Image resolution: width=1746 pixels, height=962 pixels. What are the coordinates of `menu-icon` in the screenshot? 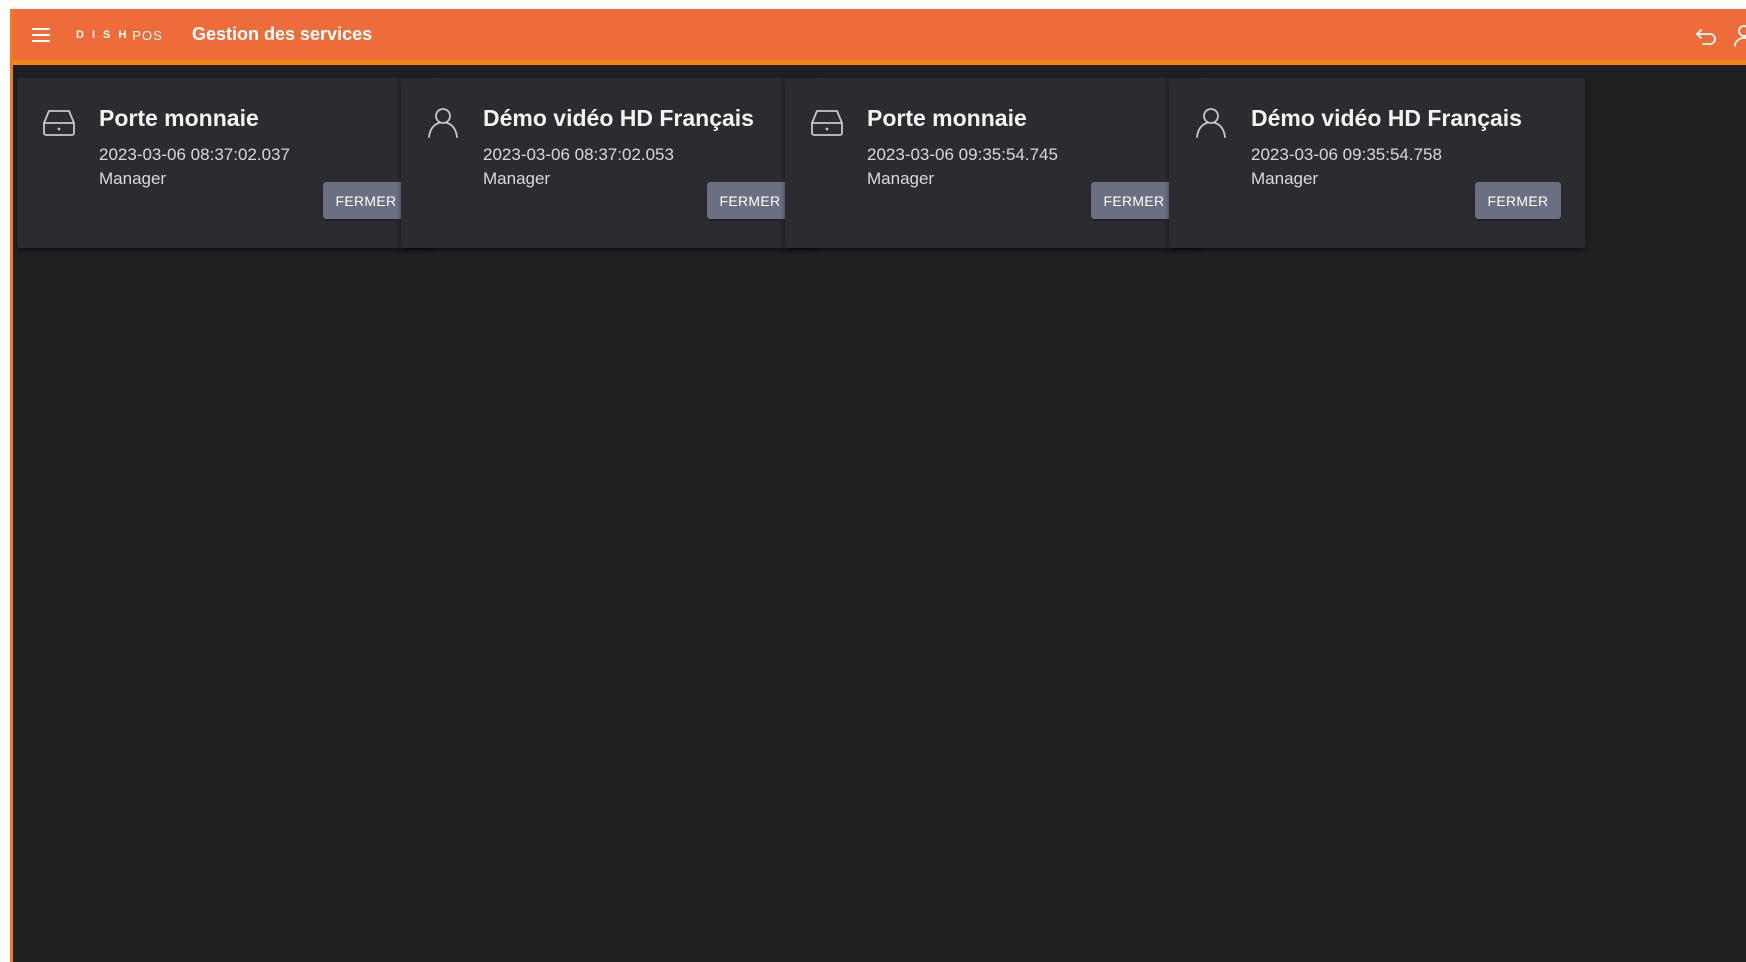 It's located at (42, 35).